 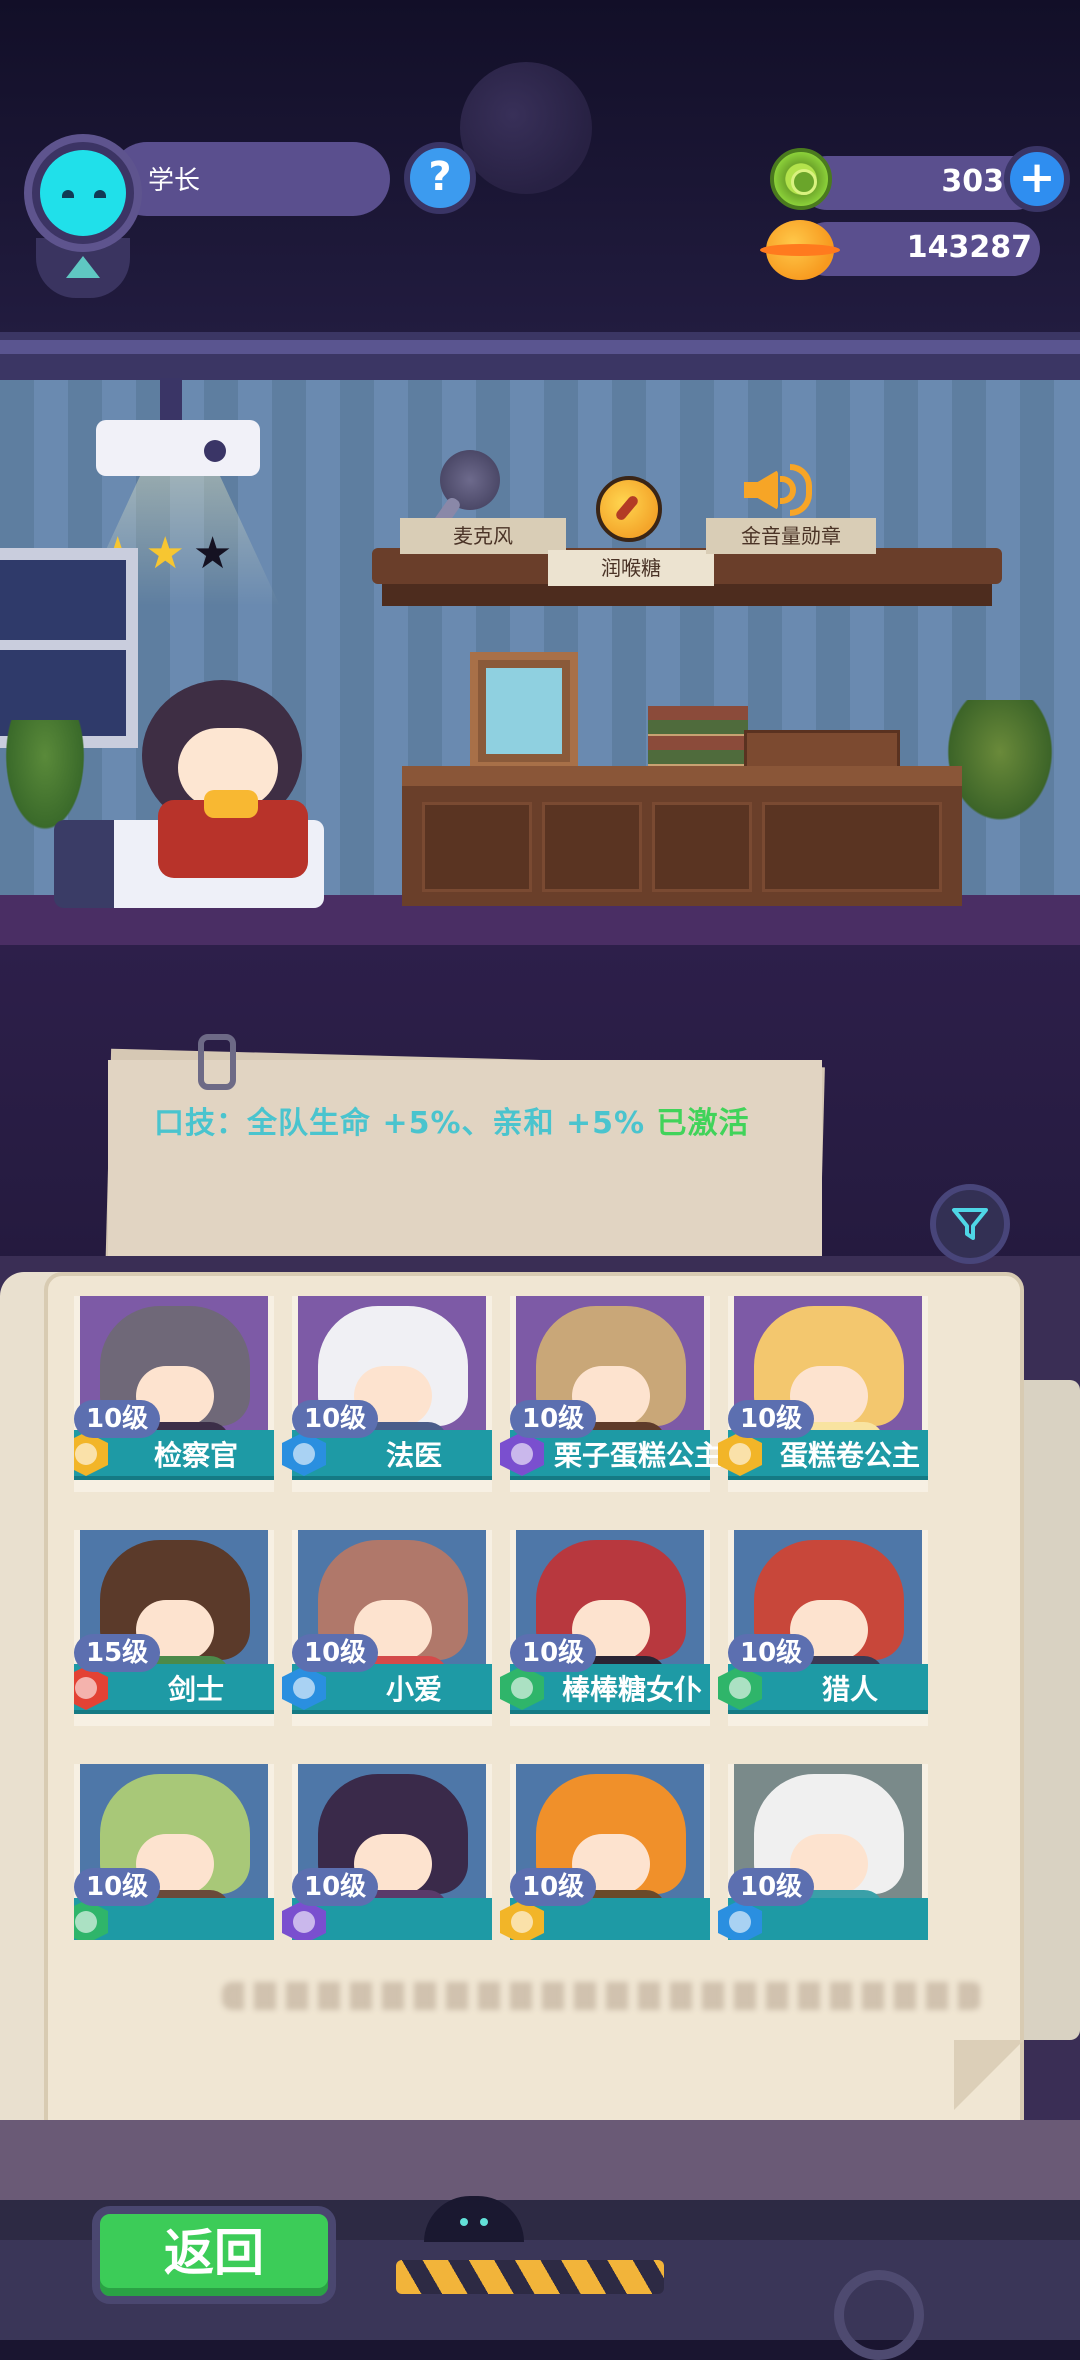 What do you see at coordinates (483, 536) in the screenshot?
I see `shelf-label-microphone: 麦克风` at bounding box center [483, 536].